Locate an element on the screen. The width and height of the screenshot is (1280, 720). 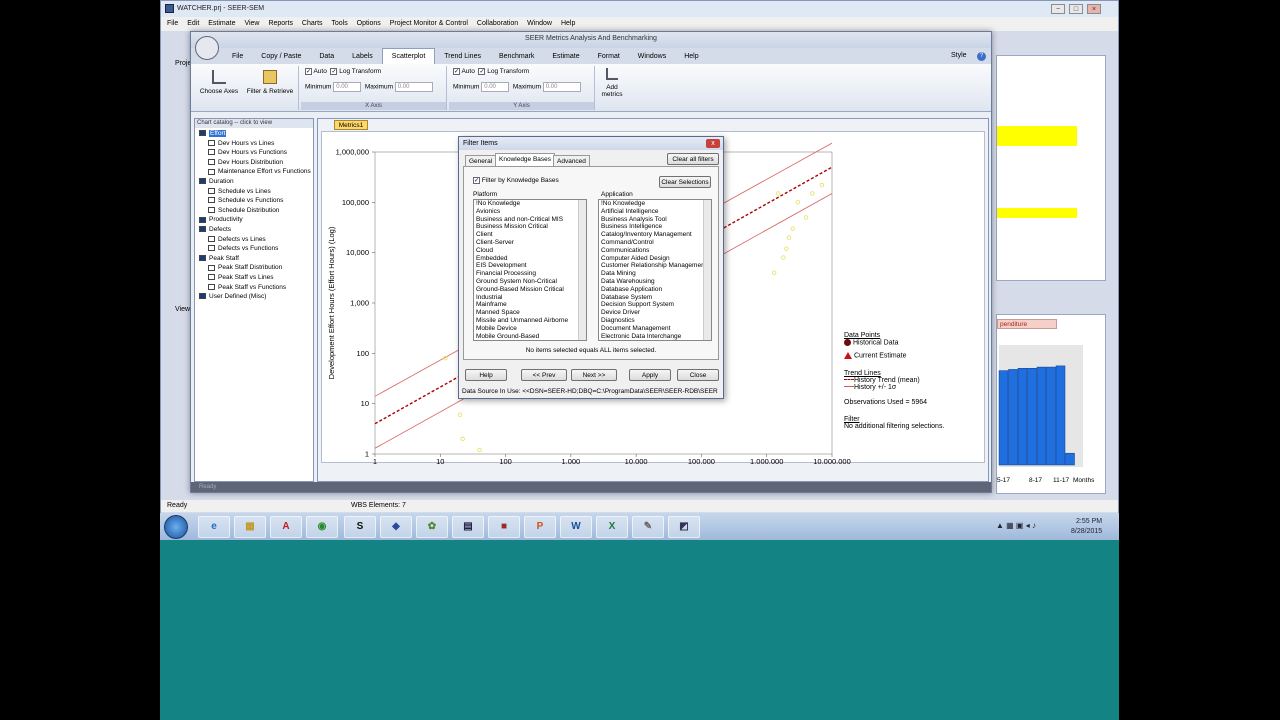
list-item: Financial Processing is located at coordinates (530, 274).